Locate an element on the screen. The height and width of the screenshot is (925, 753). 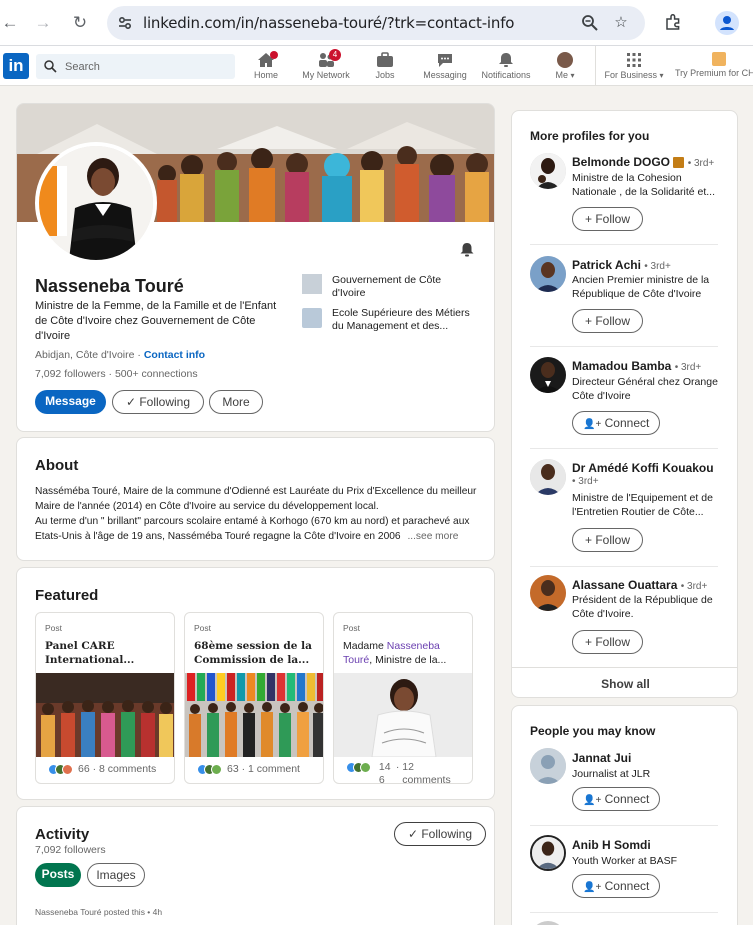
profile-name-text: Mamadou Bamba is located at coordinates (622, 366).